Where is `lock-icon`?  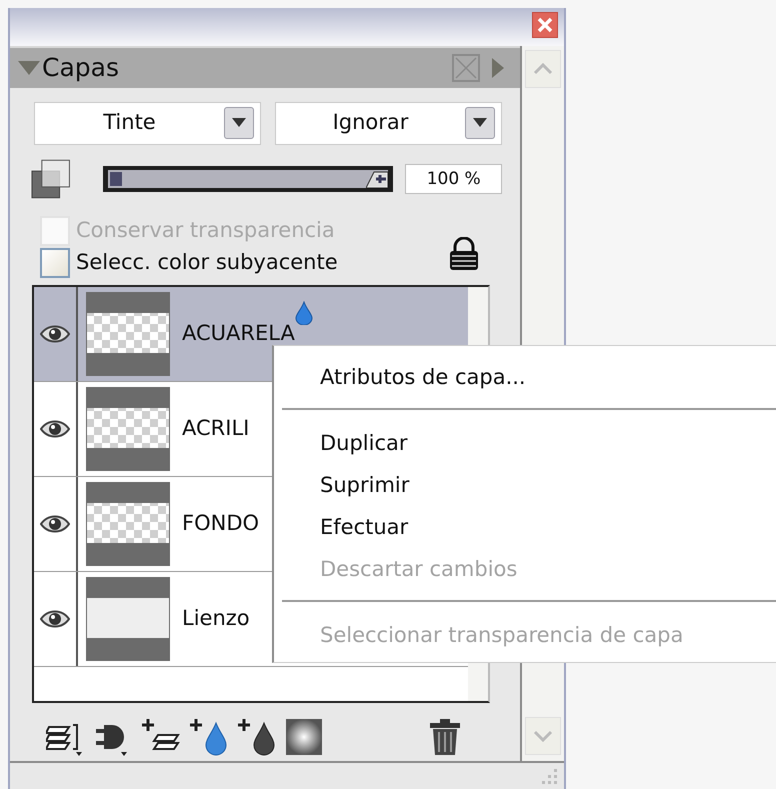
lock-icon is located at coordinates (464, 253).